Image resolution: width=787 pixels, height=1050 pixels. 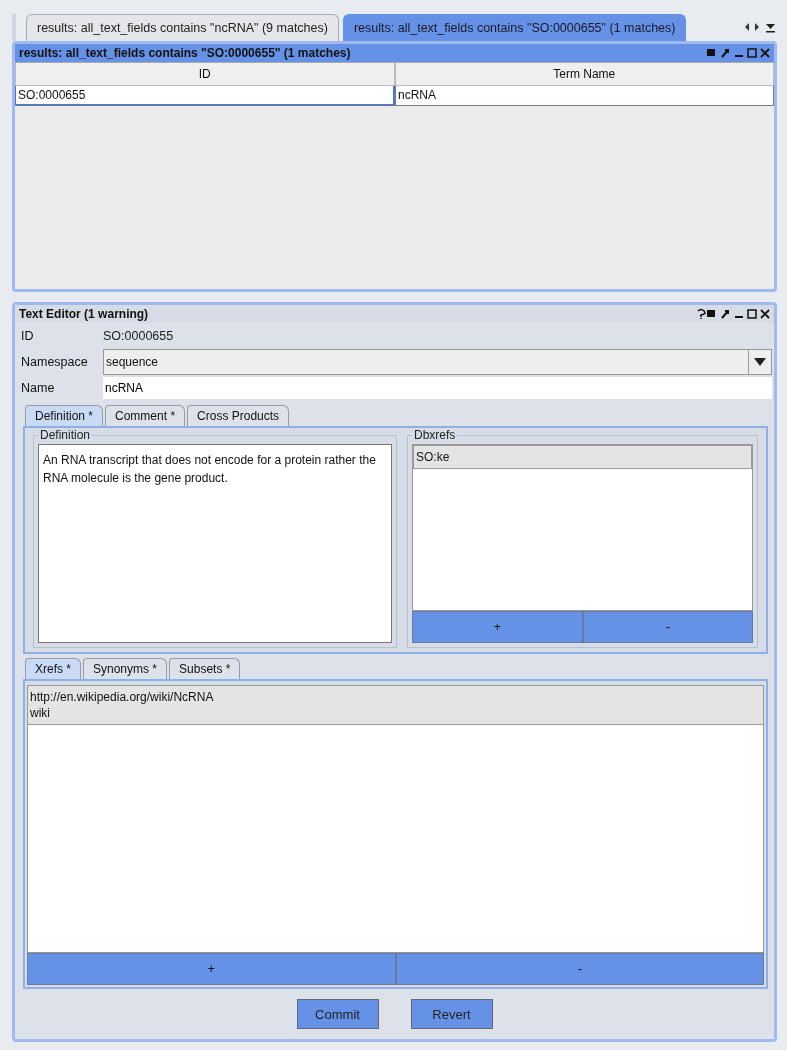 What do you see at coordinates (145, 415) in the screenshot?
I see `tab: Comment *` at bounding box center [145, 415].